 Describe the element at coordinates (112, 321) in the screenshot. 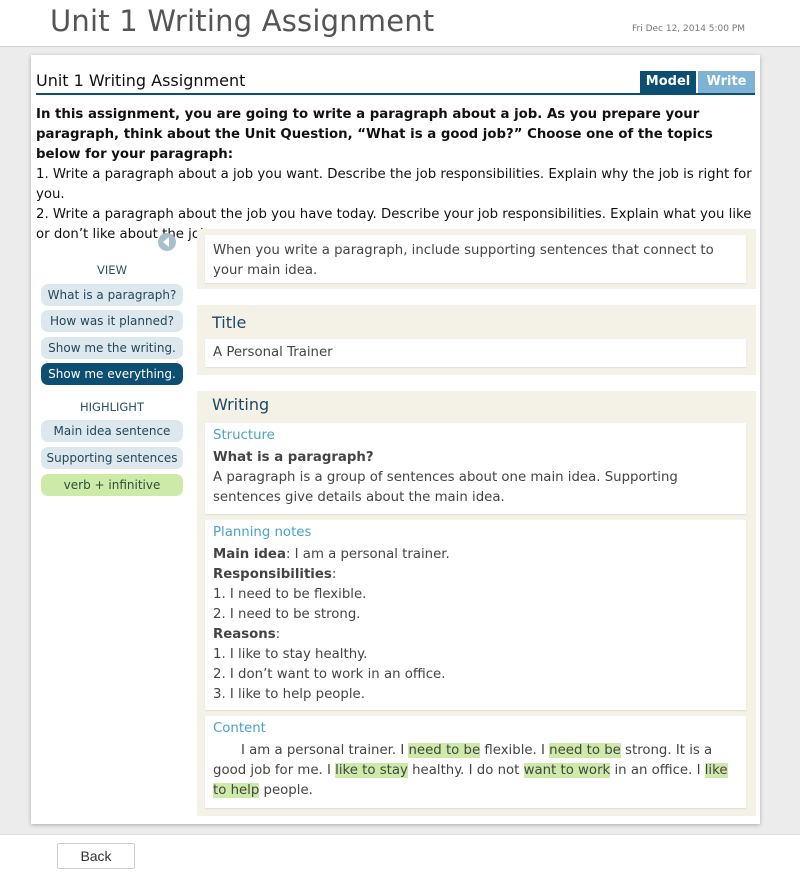

I see `view-how-planned-button: How was it planned?` at that location.